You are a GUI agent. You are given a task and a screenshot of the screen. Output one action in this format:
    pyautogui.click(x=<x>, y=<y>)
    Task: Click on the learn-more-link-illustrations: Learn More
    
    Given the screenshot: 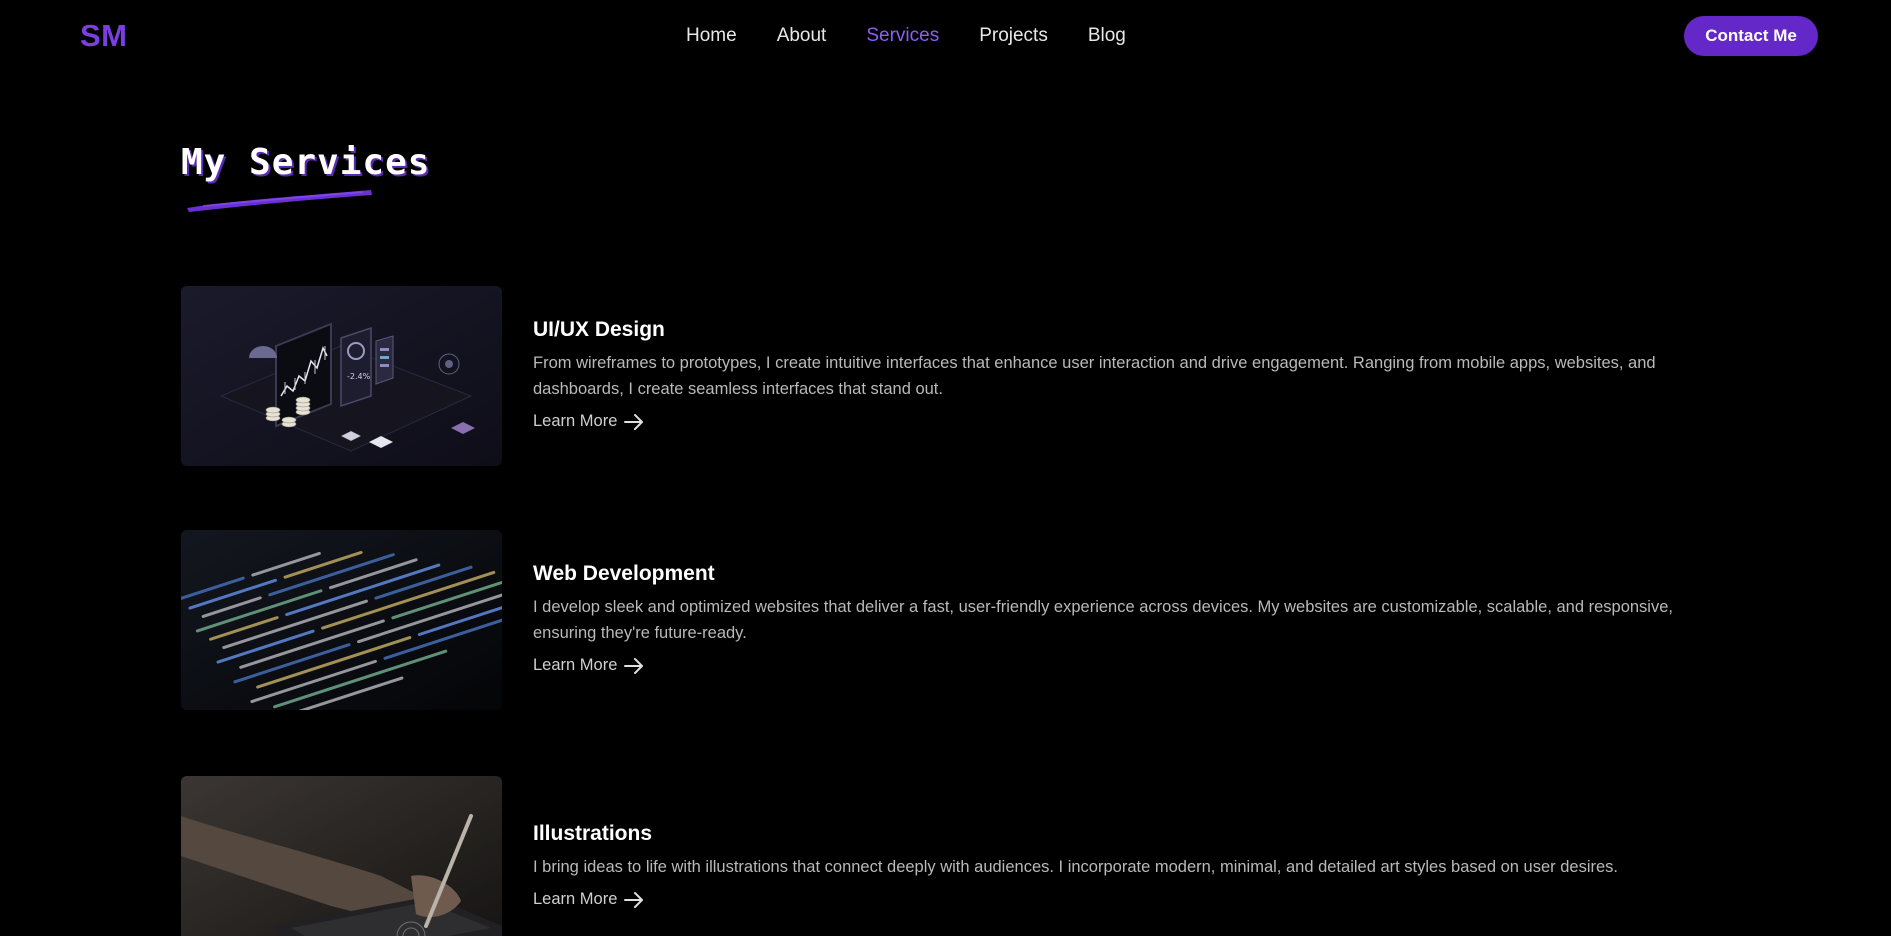 What is the action you would take?
    pyautogui.click(x=589, y=899)
    